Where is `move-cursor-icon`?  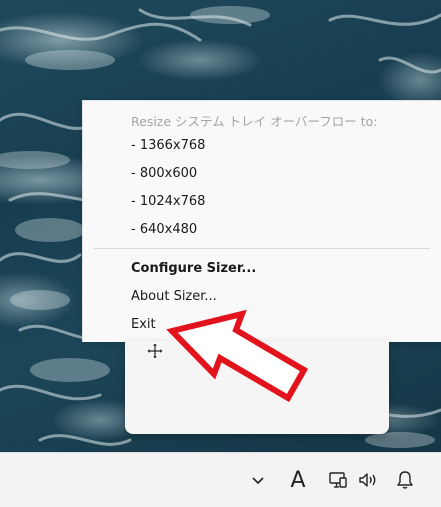 move-cursor-icon is located at coordinates (155, 351).